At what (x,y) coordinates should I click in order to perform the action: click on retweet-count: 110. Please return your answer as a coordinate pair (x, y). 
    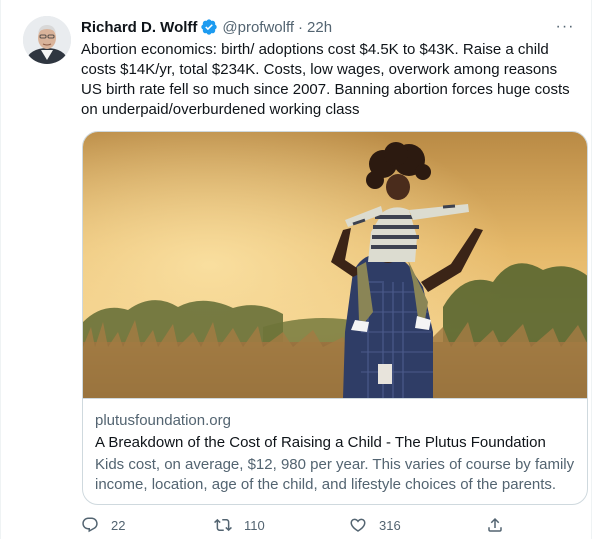
    Looking at the image, I should click on (254, 525).